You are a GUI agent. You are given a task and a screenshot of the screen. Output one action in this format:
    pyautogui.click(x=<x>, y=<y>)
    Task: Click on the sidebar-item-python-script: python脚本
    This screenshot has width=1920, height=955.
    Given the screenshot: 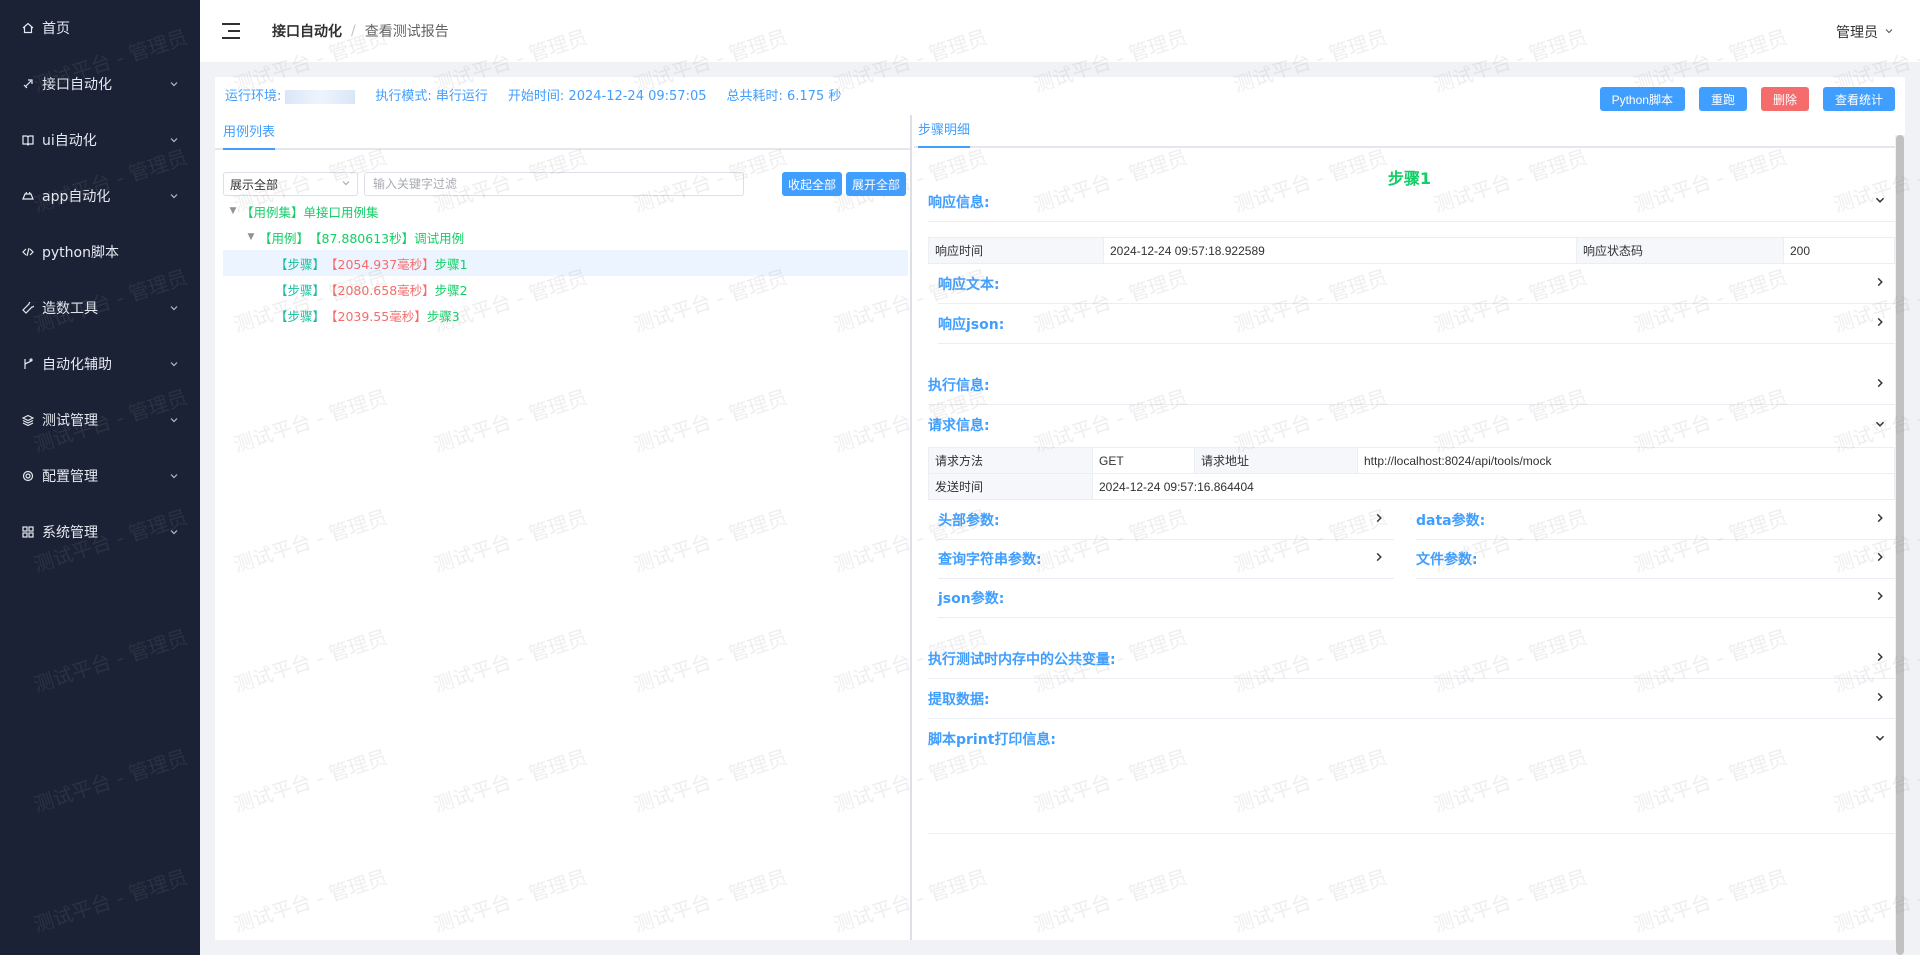 What is the action you would take?
    pyautogui.click(x=100, y=252)
    